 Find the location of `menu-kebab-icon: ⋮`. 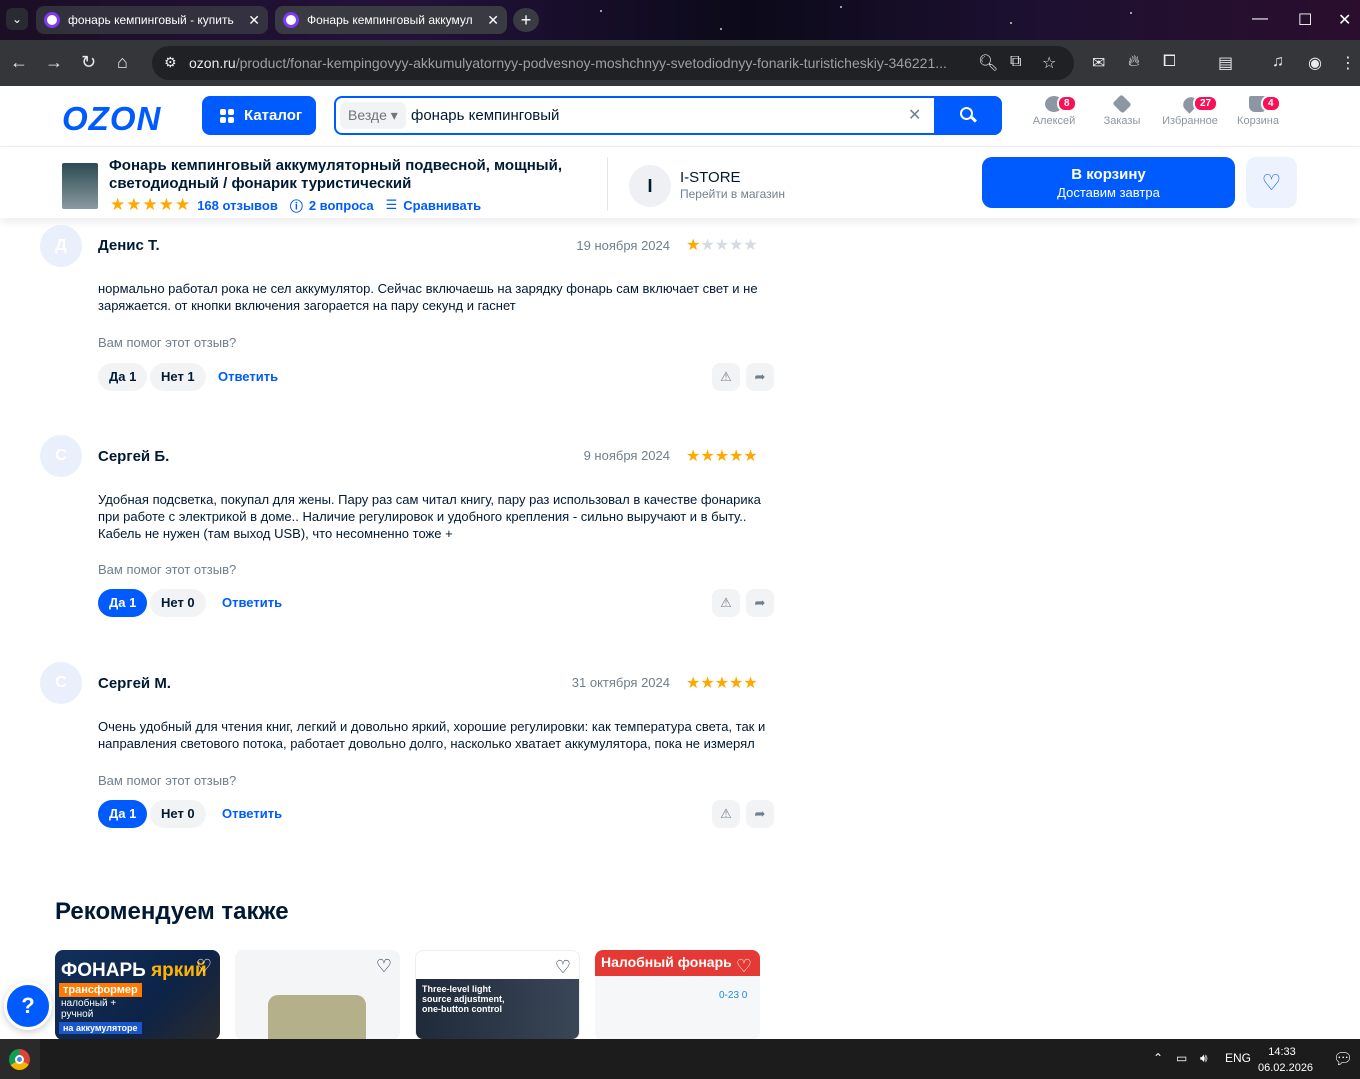

menu-kebab-icon: ⋮ is located at coordinates (1348, 63).